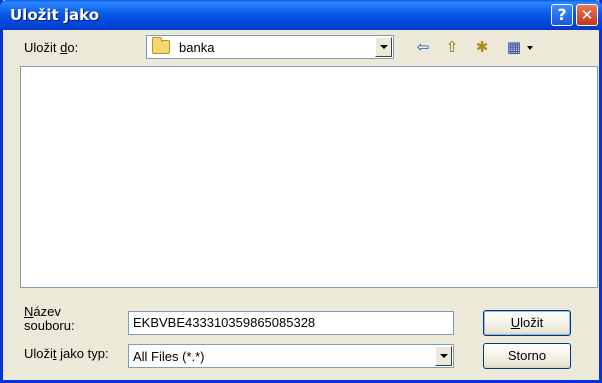  Describe the element at coordinates (169, 356) in the screenshot. I see `filetype-value: All Files (*.*)` at that location.